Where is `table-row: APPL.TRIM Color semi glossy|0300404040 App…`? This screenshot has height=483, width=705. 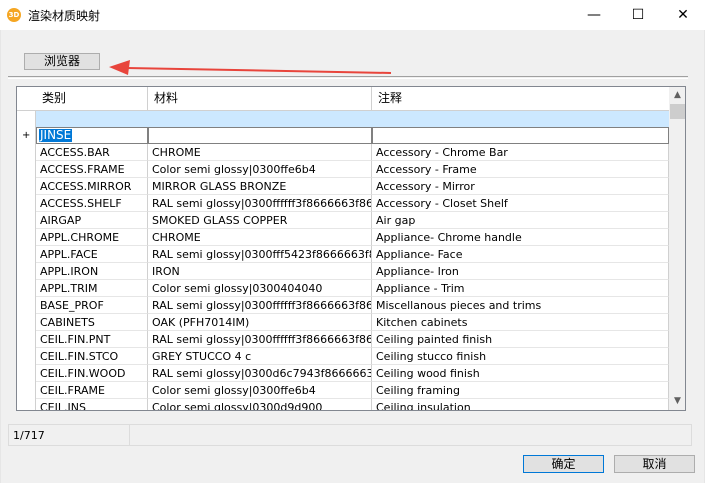
table-row: APPL.TRIM Color semi glossy|0300404040 App… is located at coordinates (352, 288).